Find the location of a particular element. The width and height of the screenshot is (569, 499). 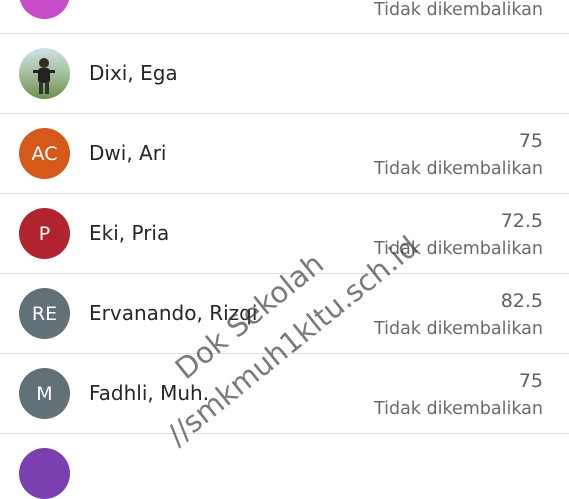

avatar: M is located at coordinates (44, 393).